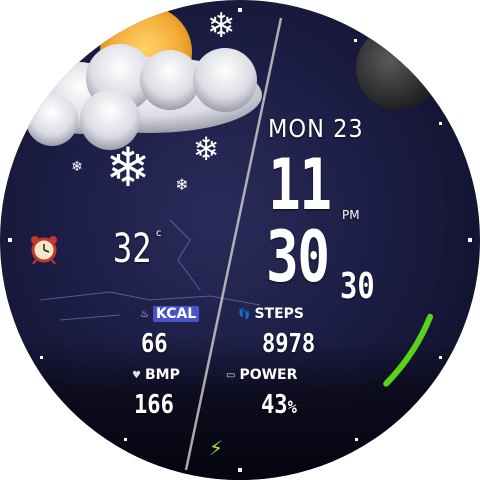 The image size is (480, 480). What do you see at coordinates (292, 407) in the screenshot?
I see `power-unit: %` at bounding box center [292, 407].